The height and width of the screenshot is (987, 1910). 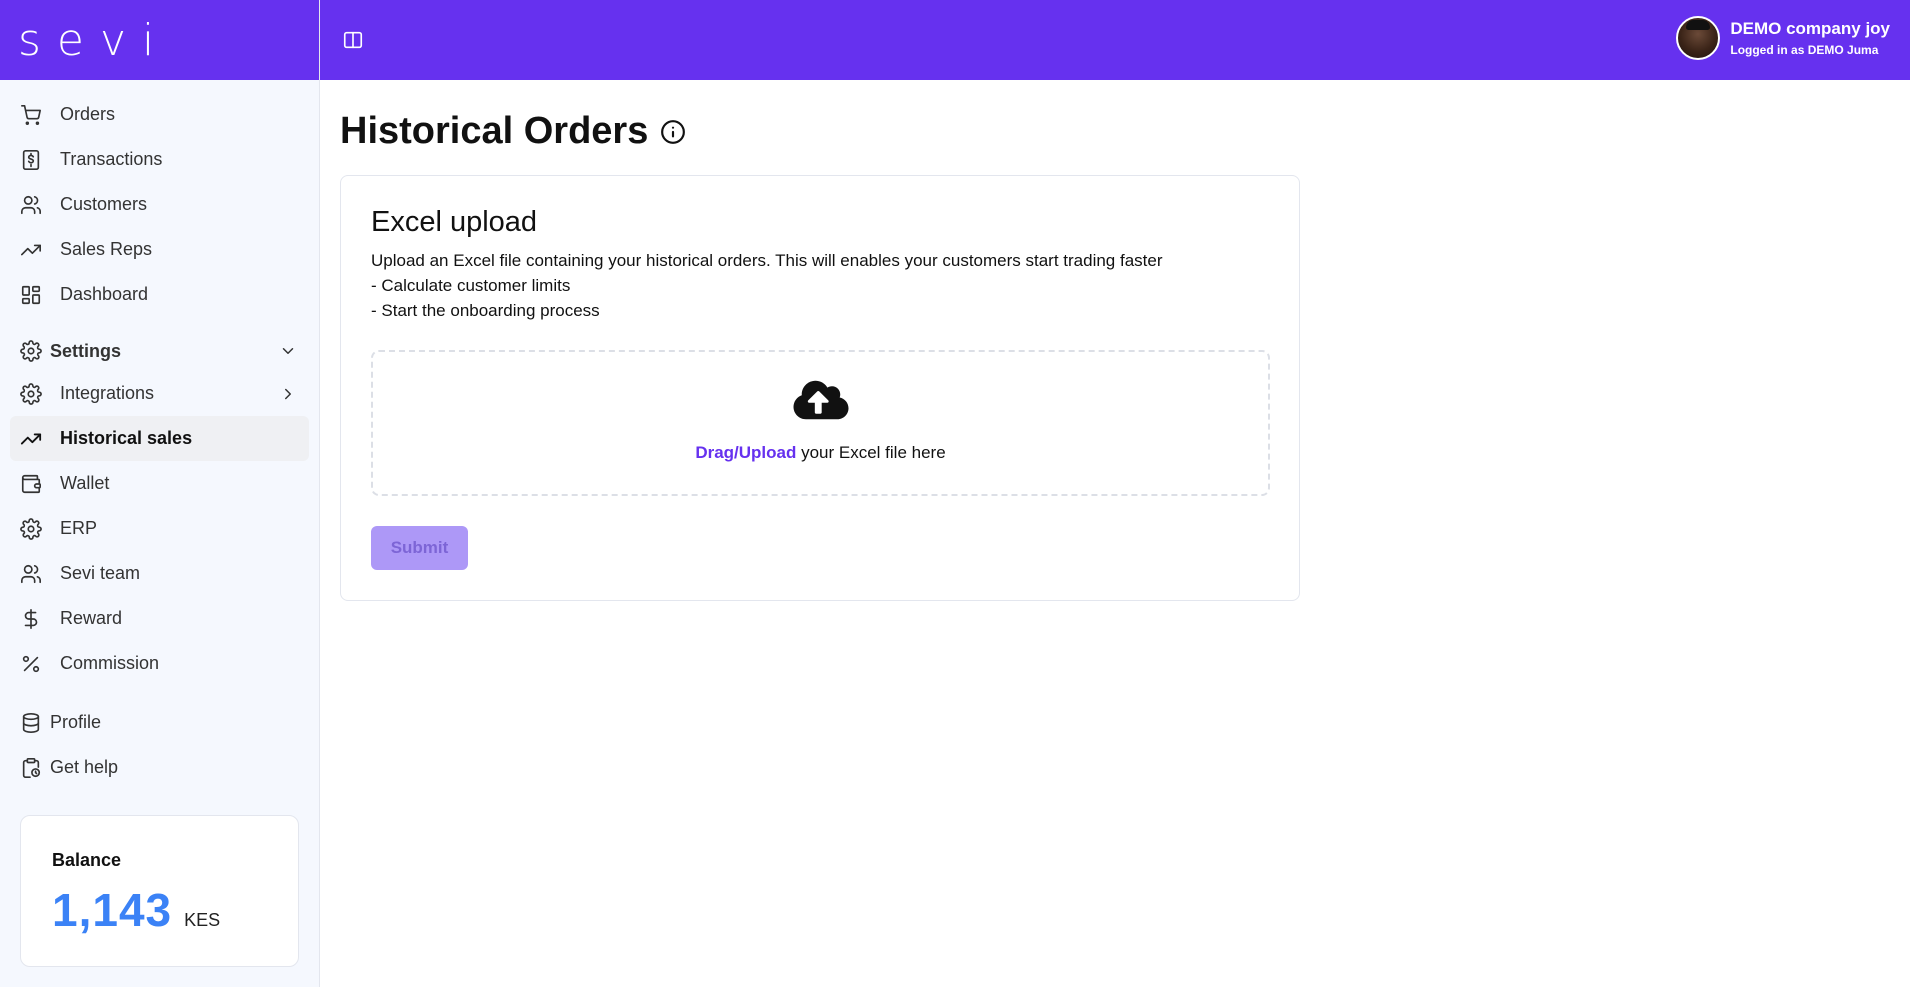 What do you see at coordinates (86, 350) in the screenshot?
I see `settings-section-label: Settings` at bounding box center [86, 350].